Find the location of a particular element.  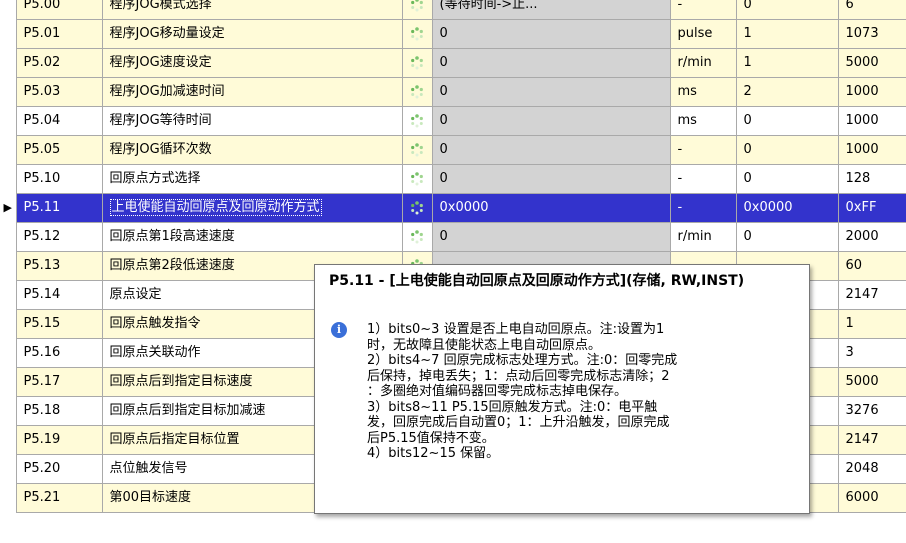

tooltip-line: 时，无故障且使能状态上电自动回原点。 is located at coordinates (484, 345).